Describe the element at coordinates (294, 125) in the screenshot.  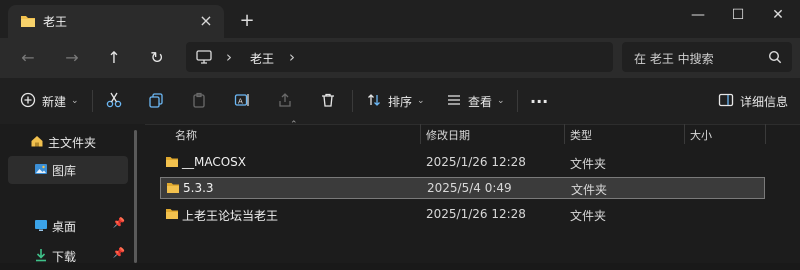
I see `chevron-up-icon: ⌃` at that location.